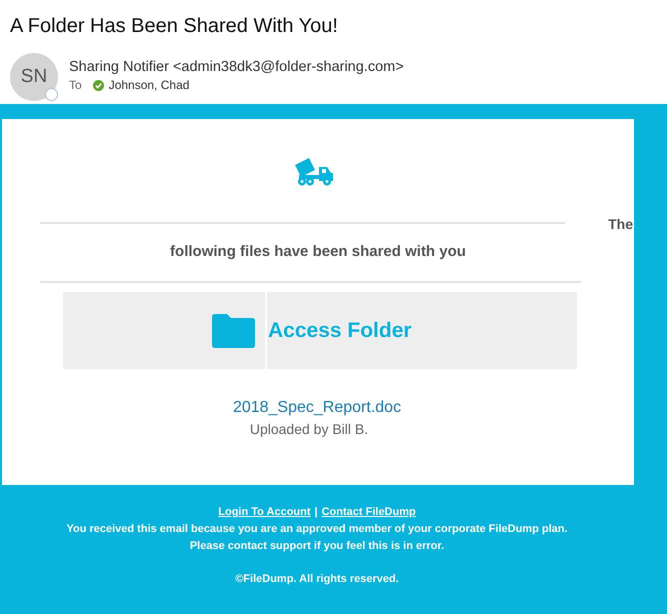 The image size is (667, 614). Describe the element at coordinates (620, 224) in the screenshot. I see `intro-text: The` at that location.